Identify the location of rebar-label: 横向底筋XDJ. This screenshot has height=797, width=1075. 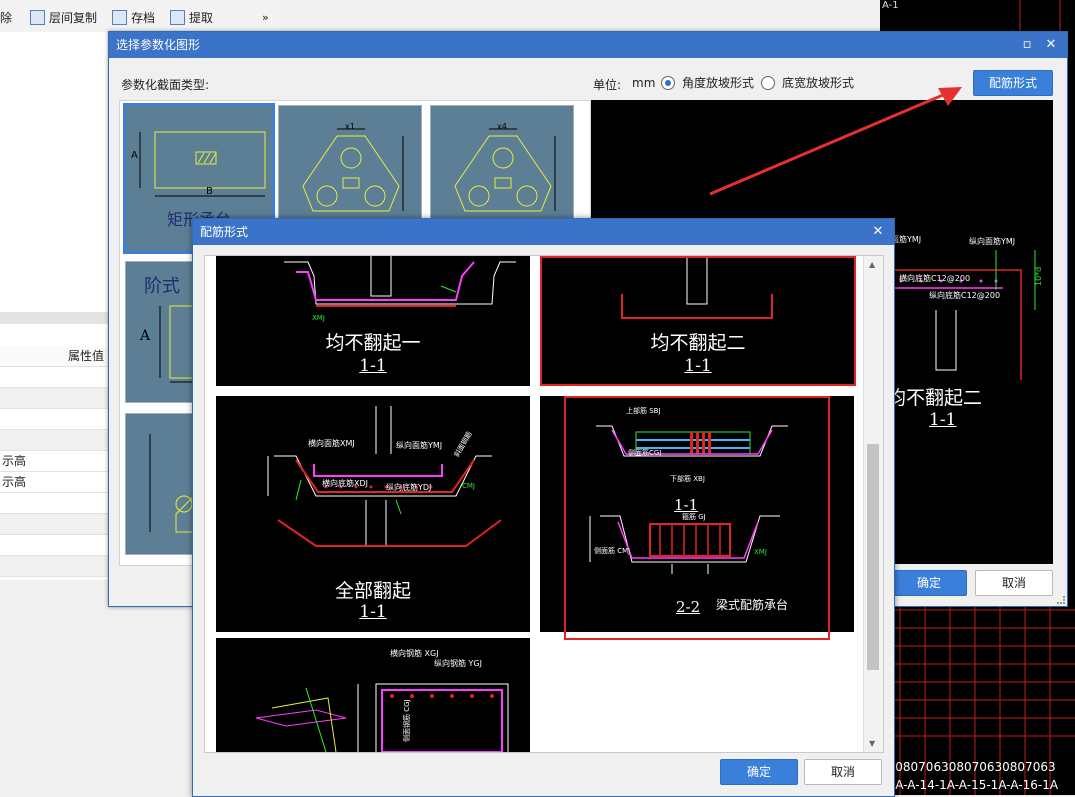
(345, 483).